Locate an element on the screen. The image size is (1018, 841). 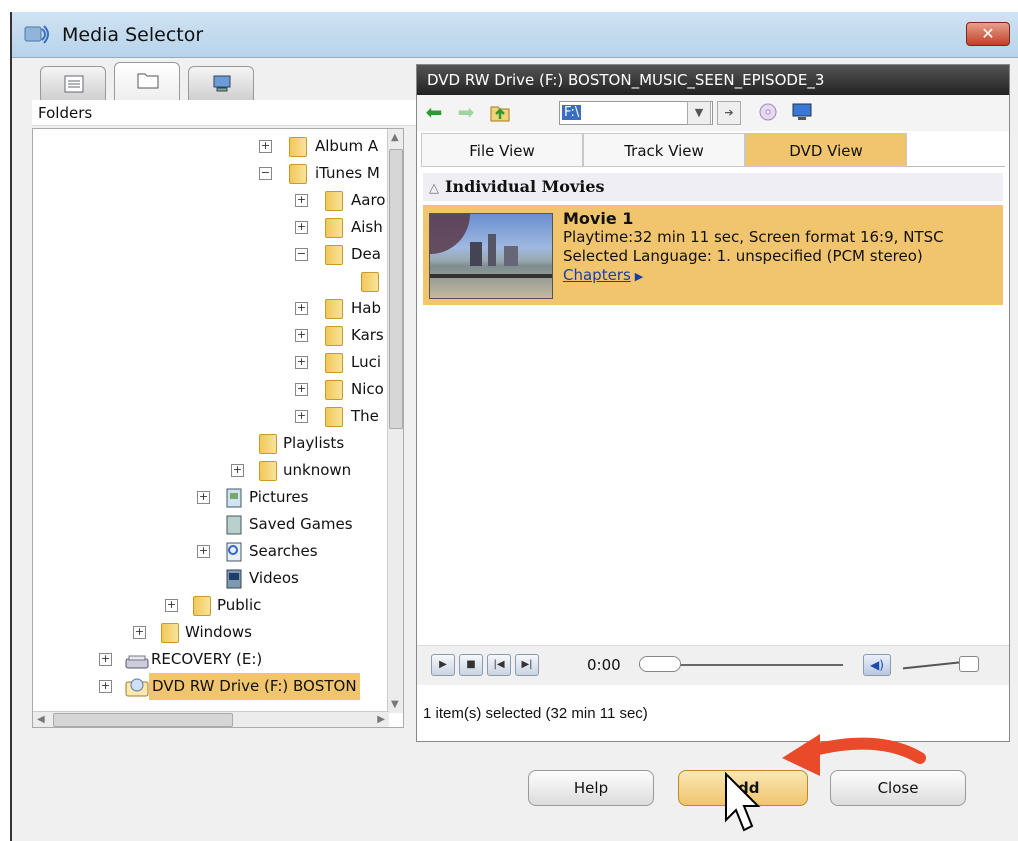
tree-node: + Searches is located at coordinates (211, 551).